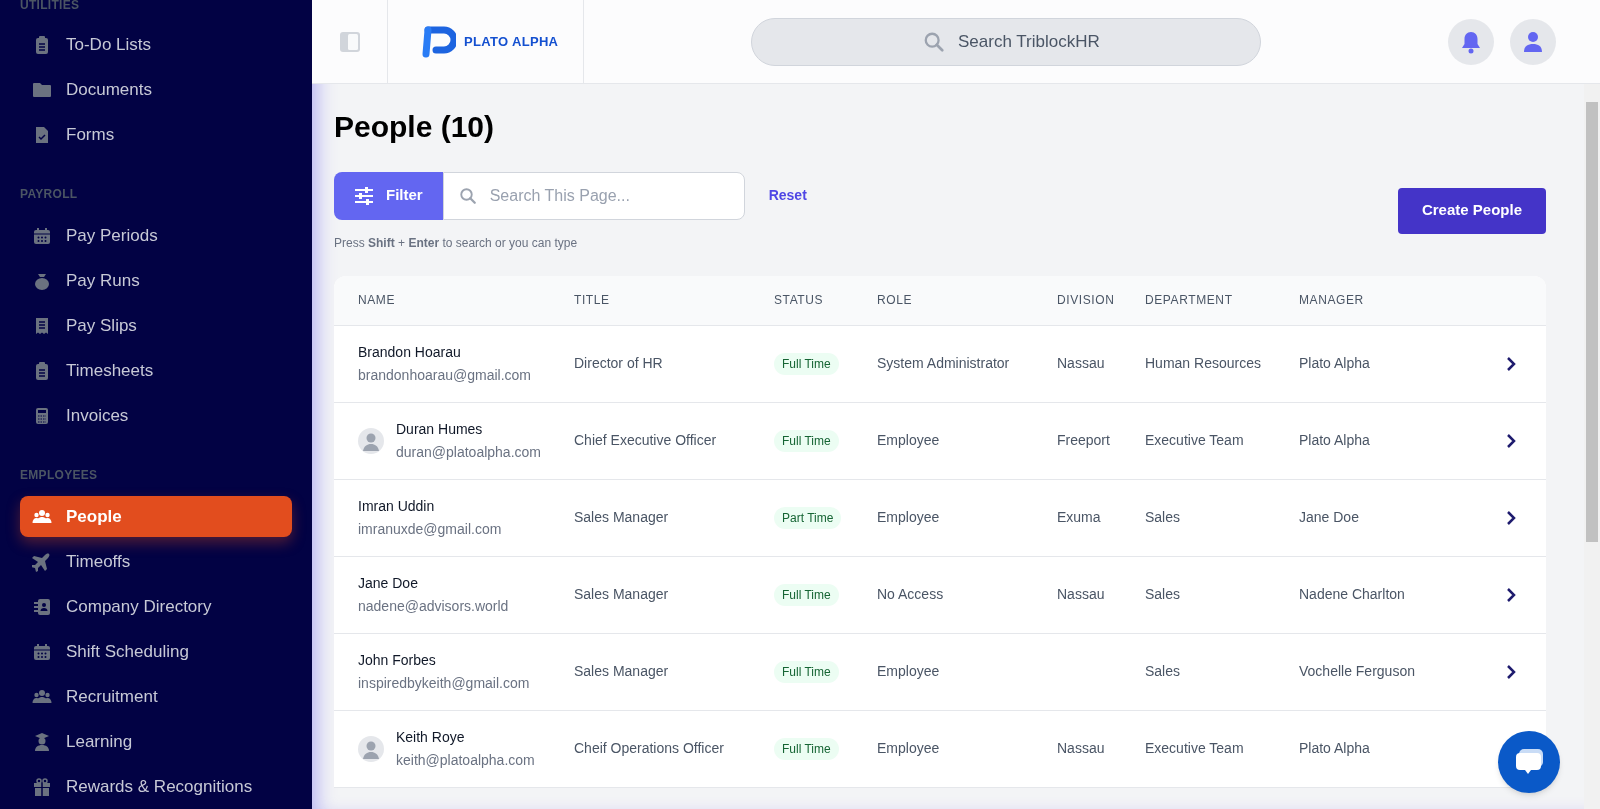 The width and height of the screenshot is (1600, 809). Describe the element at coordinates (1331, 300) in the screenshot. I see `column-header: MANAGER` at that location.